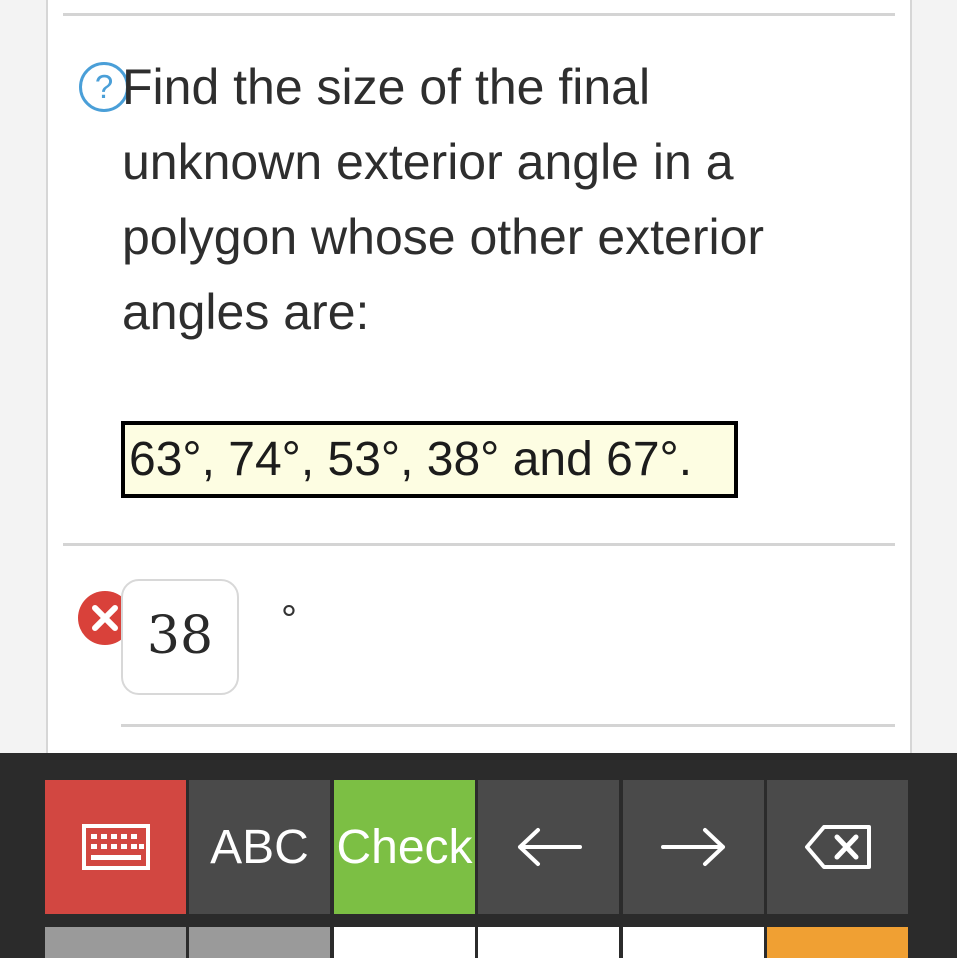  I want to click on right-arrow-button, so click(693, 847).